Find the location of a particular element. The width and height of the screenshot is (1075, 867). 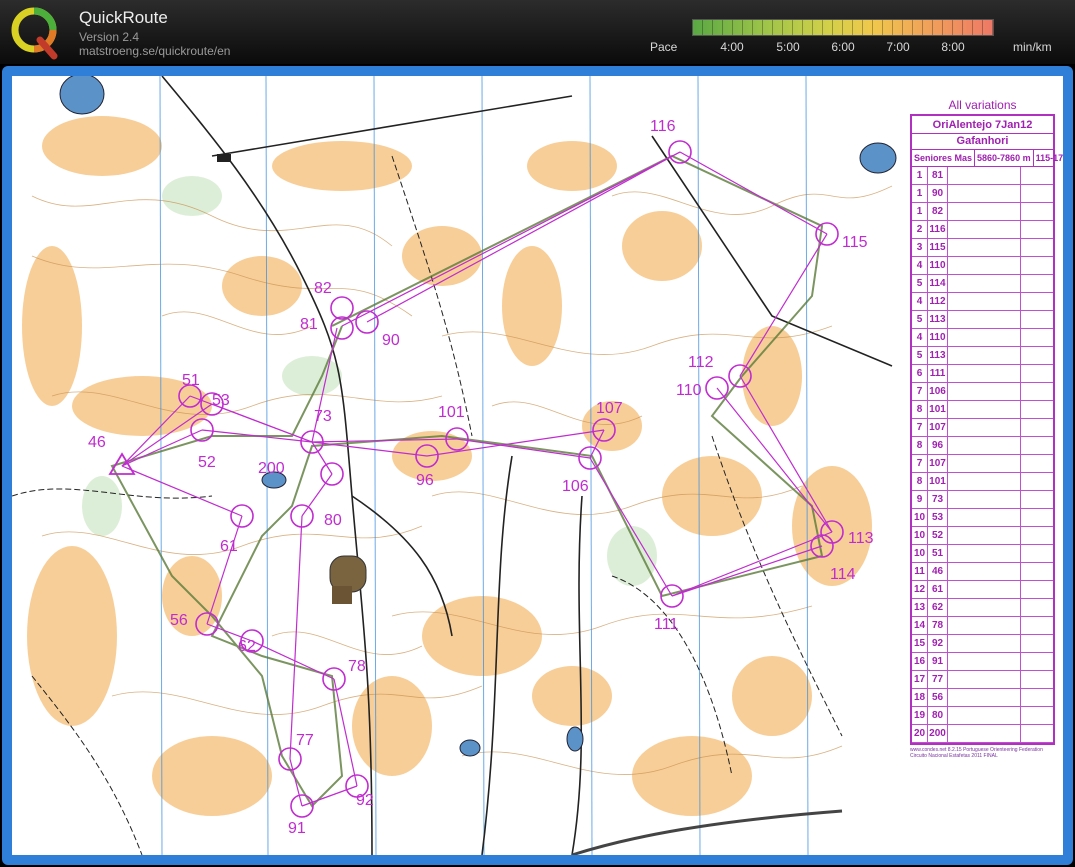

legend-row-code: 73 is located at coordinates (938, 499).